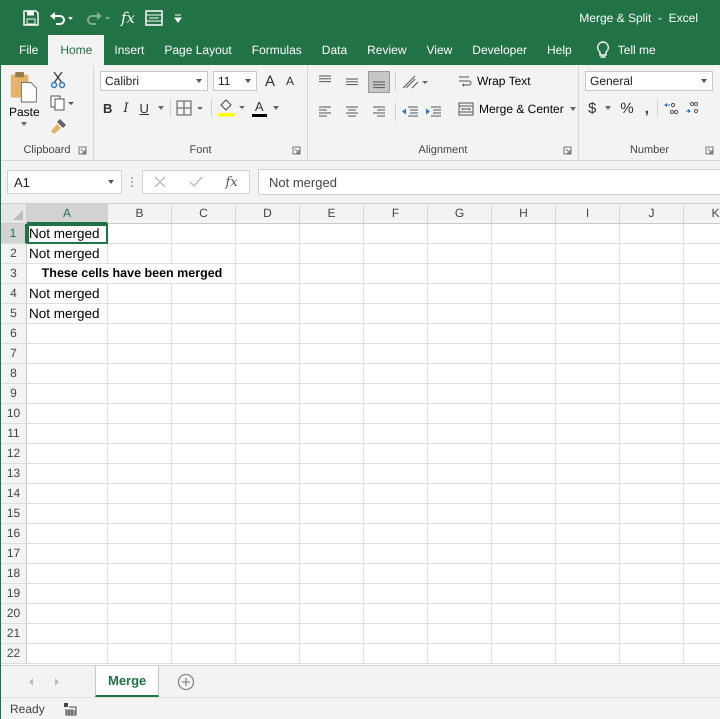  What do you see at coordinates (63, 103) in the screenshot?
I see `copy-icon` at bounding box center [63, 103].